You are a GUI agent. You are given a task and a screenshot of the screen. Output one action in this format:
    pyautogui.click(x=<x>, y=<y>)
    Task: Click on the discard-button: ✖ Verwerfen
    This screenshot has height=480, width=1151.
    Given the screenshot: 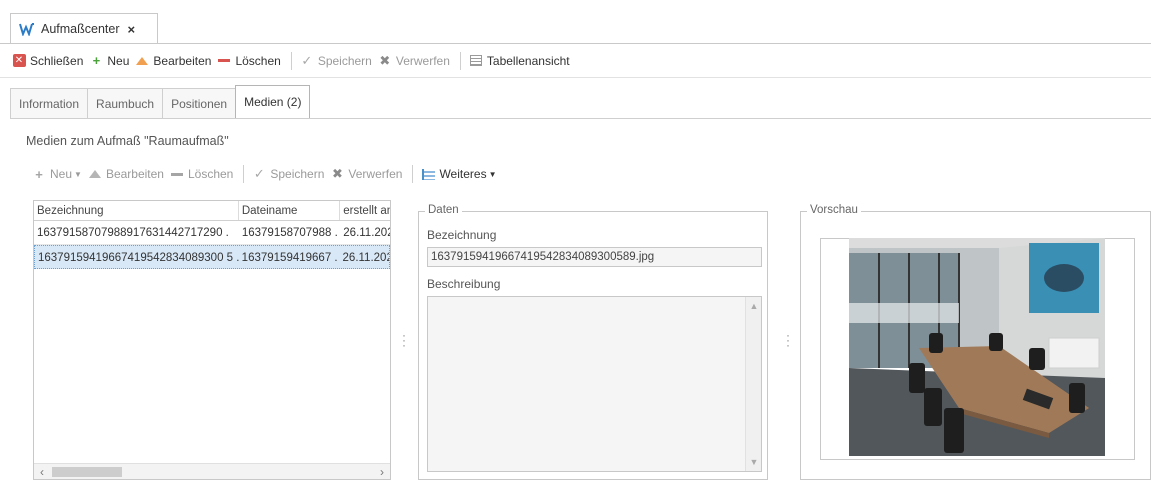 What is the action you would take?
    pyautogui.click(x=415, y=61)
    